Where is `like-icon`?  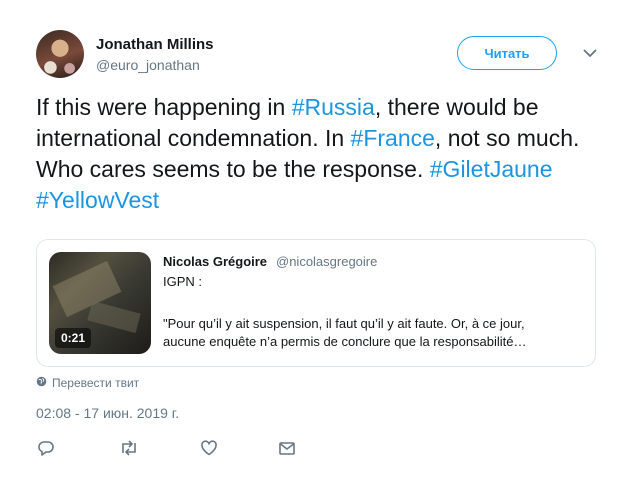
like-icon is located at coordinates (209, 448).